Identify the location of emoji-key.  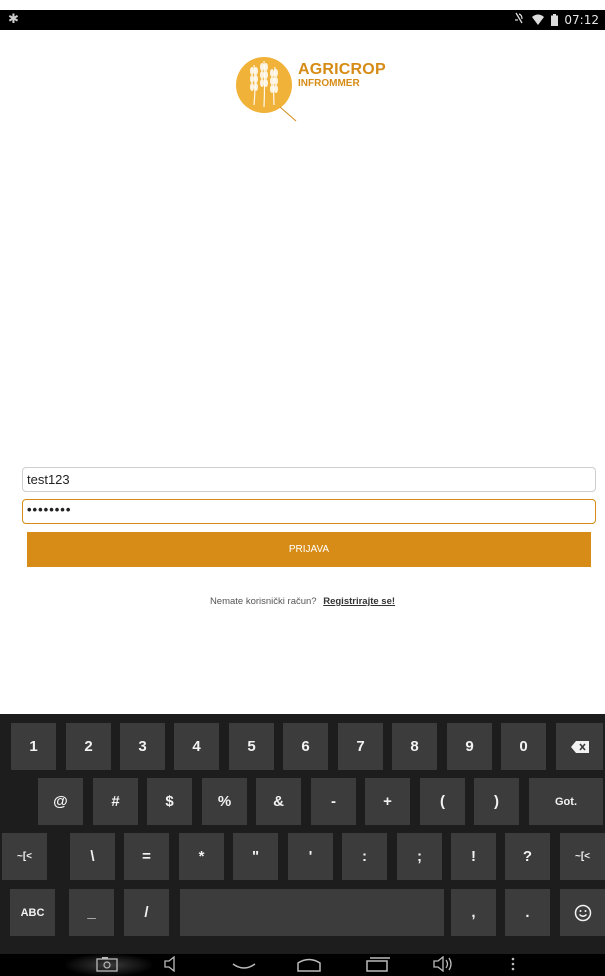
(582, 912).